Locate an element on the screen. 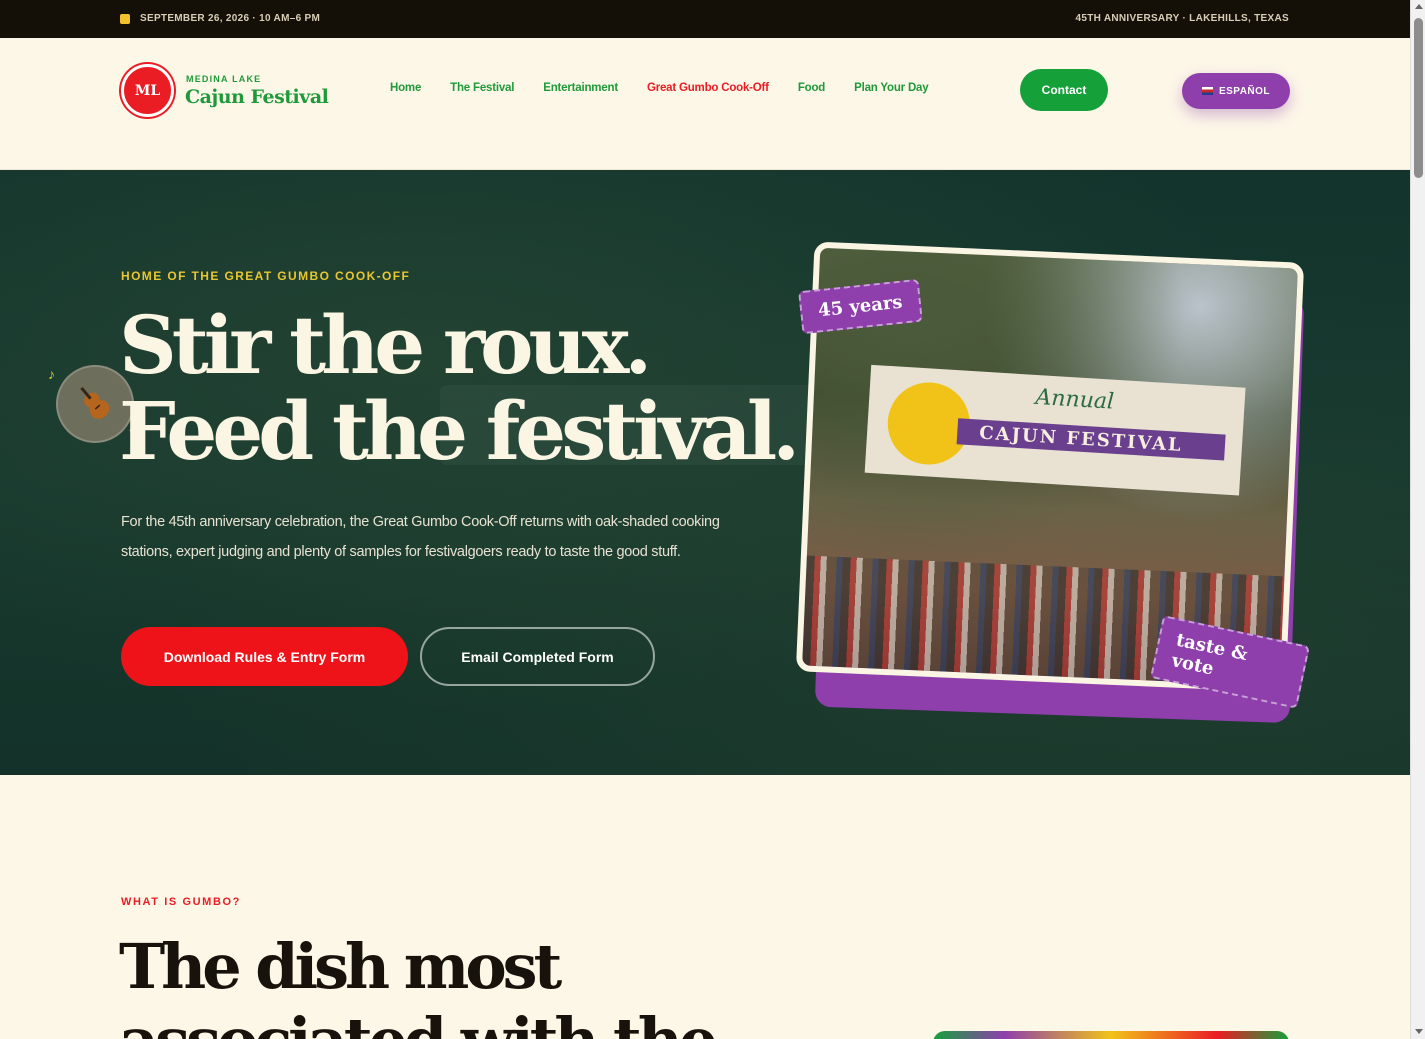 Image resolution: width=1425 pixels, height=1039 pixels. scrollbar-thumb is located at coordinates (1418, 98).